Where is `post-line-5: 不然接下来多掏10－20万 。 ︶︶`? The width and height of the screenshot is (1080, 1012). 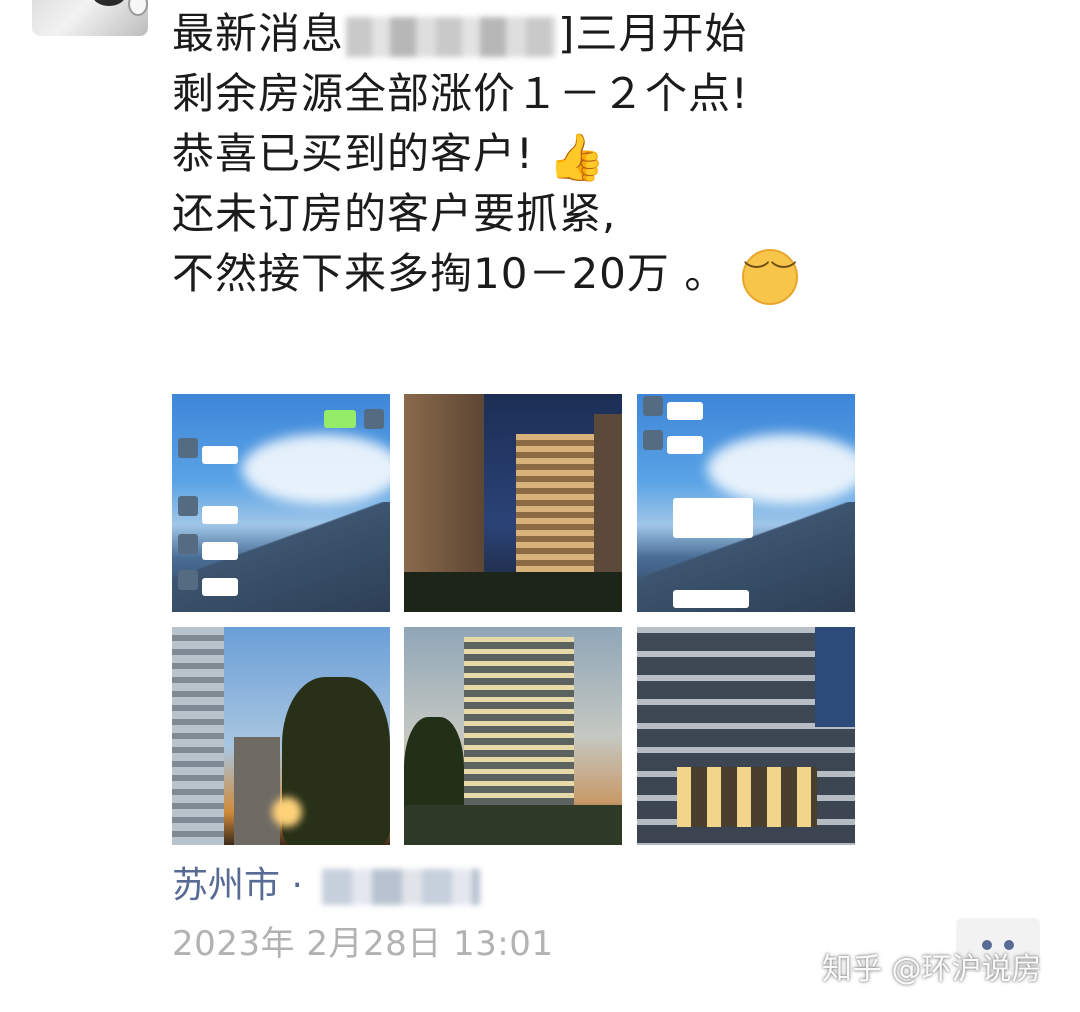
post-line-5: 不然接下来多掏10－20万 。 ︶︶ is located at coordinates (522, 274).